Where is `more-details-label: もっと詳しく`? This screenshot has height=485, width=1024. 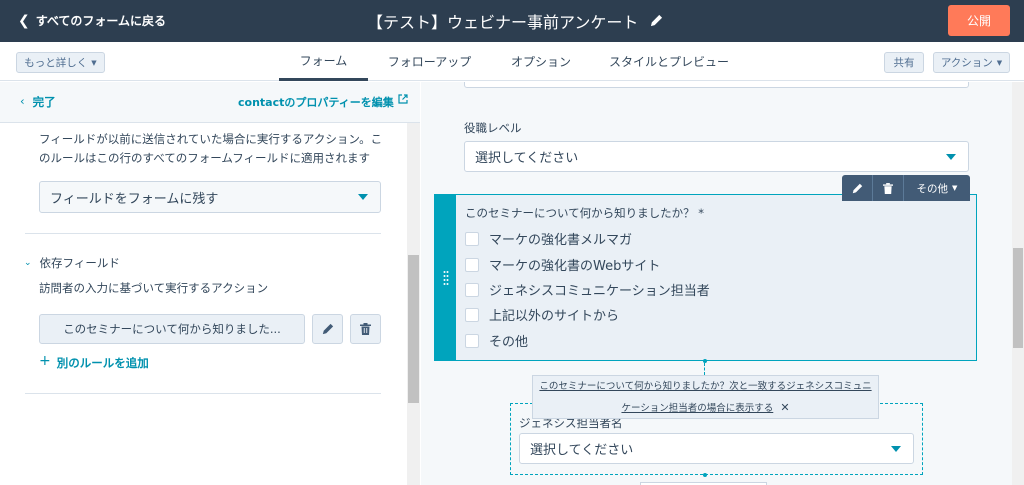 more-details-label: もっと詳しく is located at coordinates (56, 63).